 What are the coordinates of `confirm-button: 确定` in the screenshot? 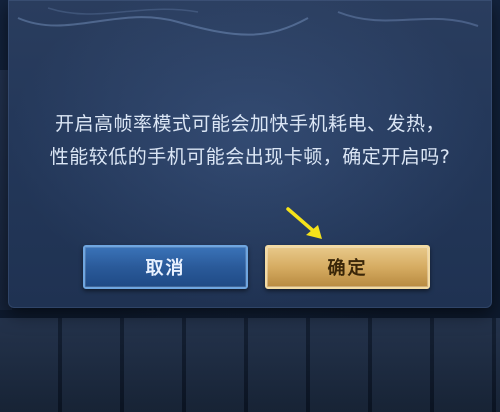 It's located at (347, 267).